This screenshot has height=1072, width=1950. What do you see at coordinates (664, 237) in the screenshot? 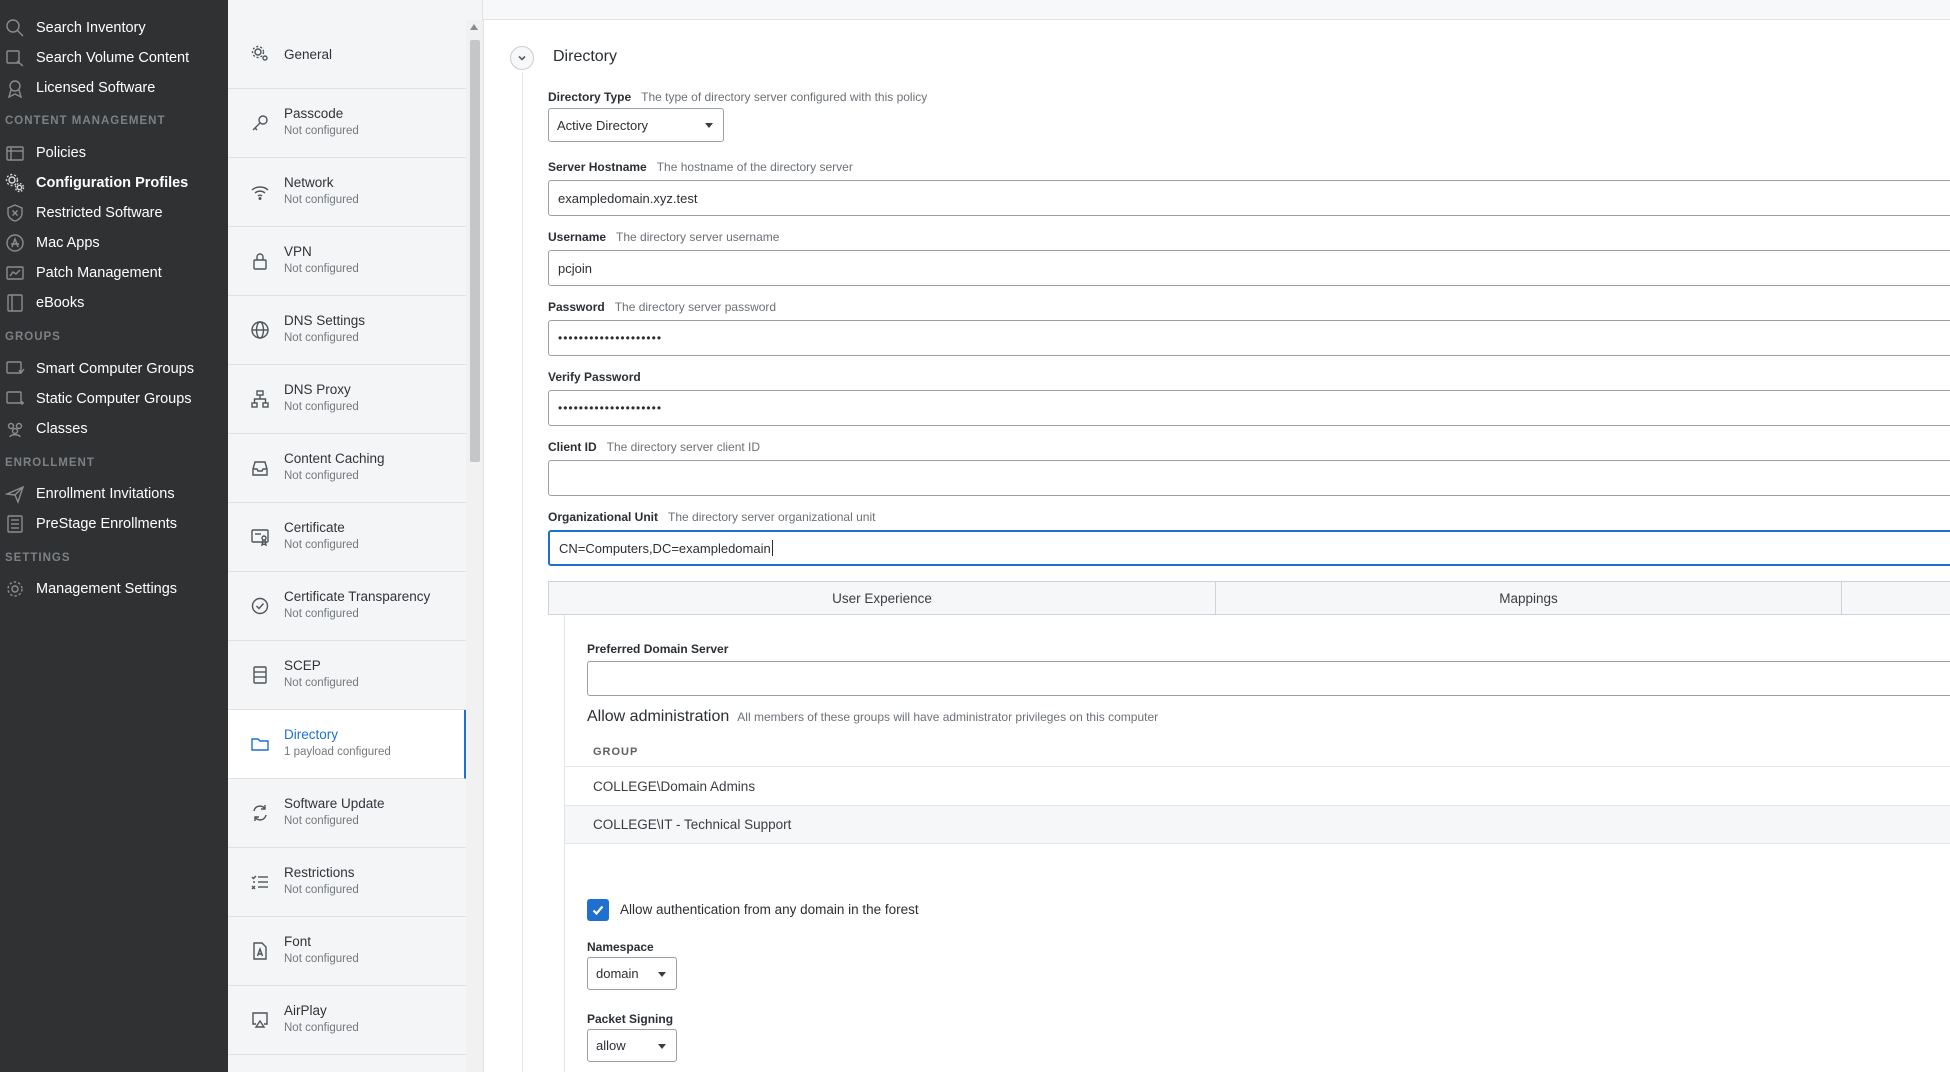
I see `username-label: Username The directory server username` at bounding box center [664, 237].